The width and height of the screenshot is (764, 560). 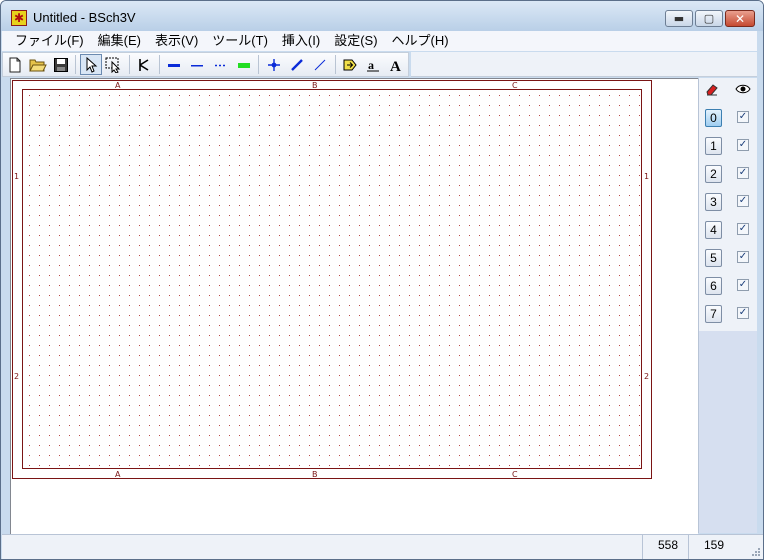 I want to click on layer-0-button: 0, so click(x=713, y=118).